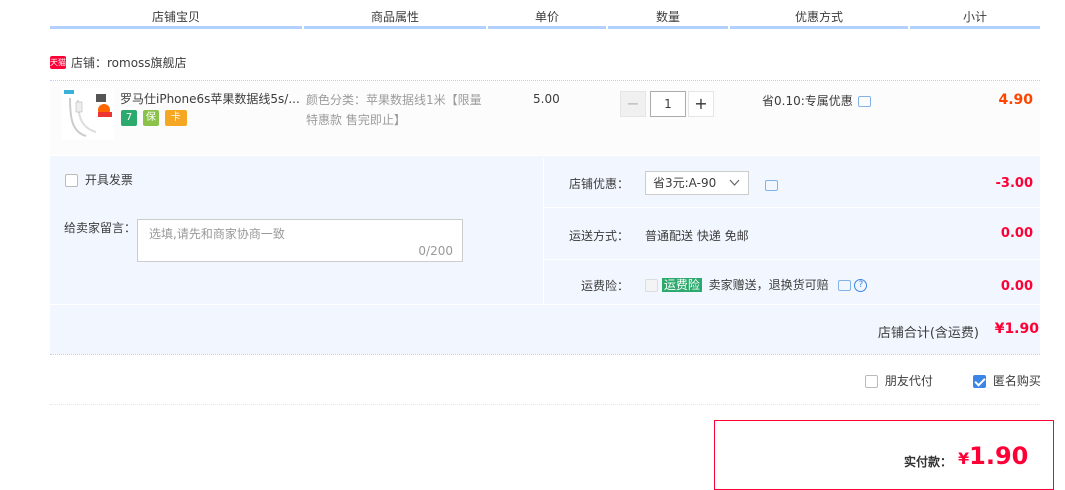 This screenshot has height=490, width=1065. Describe the element at coordinates (129, 63) in the screenshot. I see `shop-name-link: 店铺：romoss旗舰店` at that location.